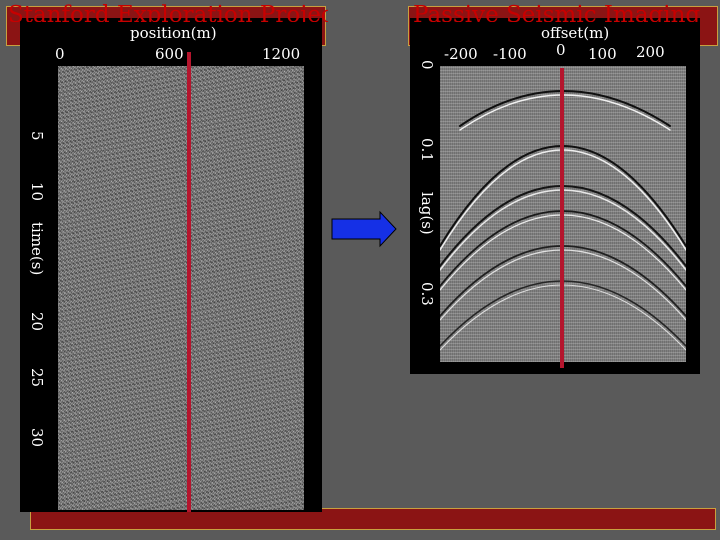  I want to click on right-arrow-icon, so click(364, 229).